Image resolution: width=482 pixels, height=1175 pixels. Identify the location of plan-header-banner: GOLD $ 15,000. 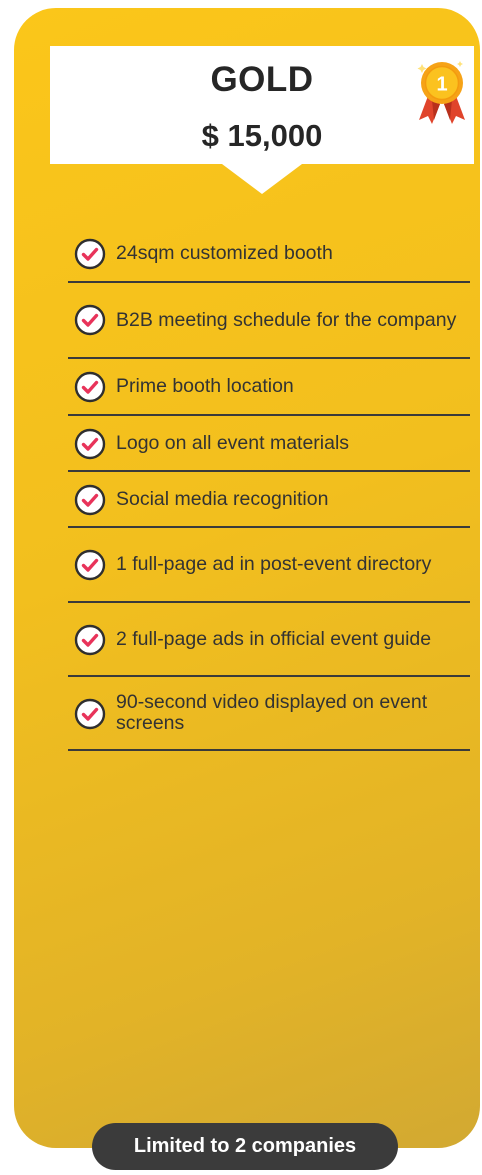
(262, 120).